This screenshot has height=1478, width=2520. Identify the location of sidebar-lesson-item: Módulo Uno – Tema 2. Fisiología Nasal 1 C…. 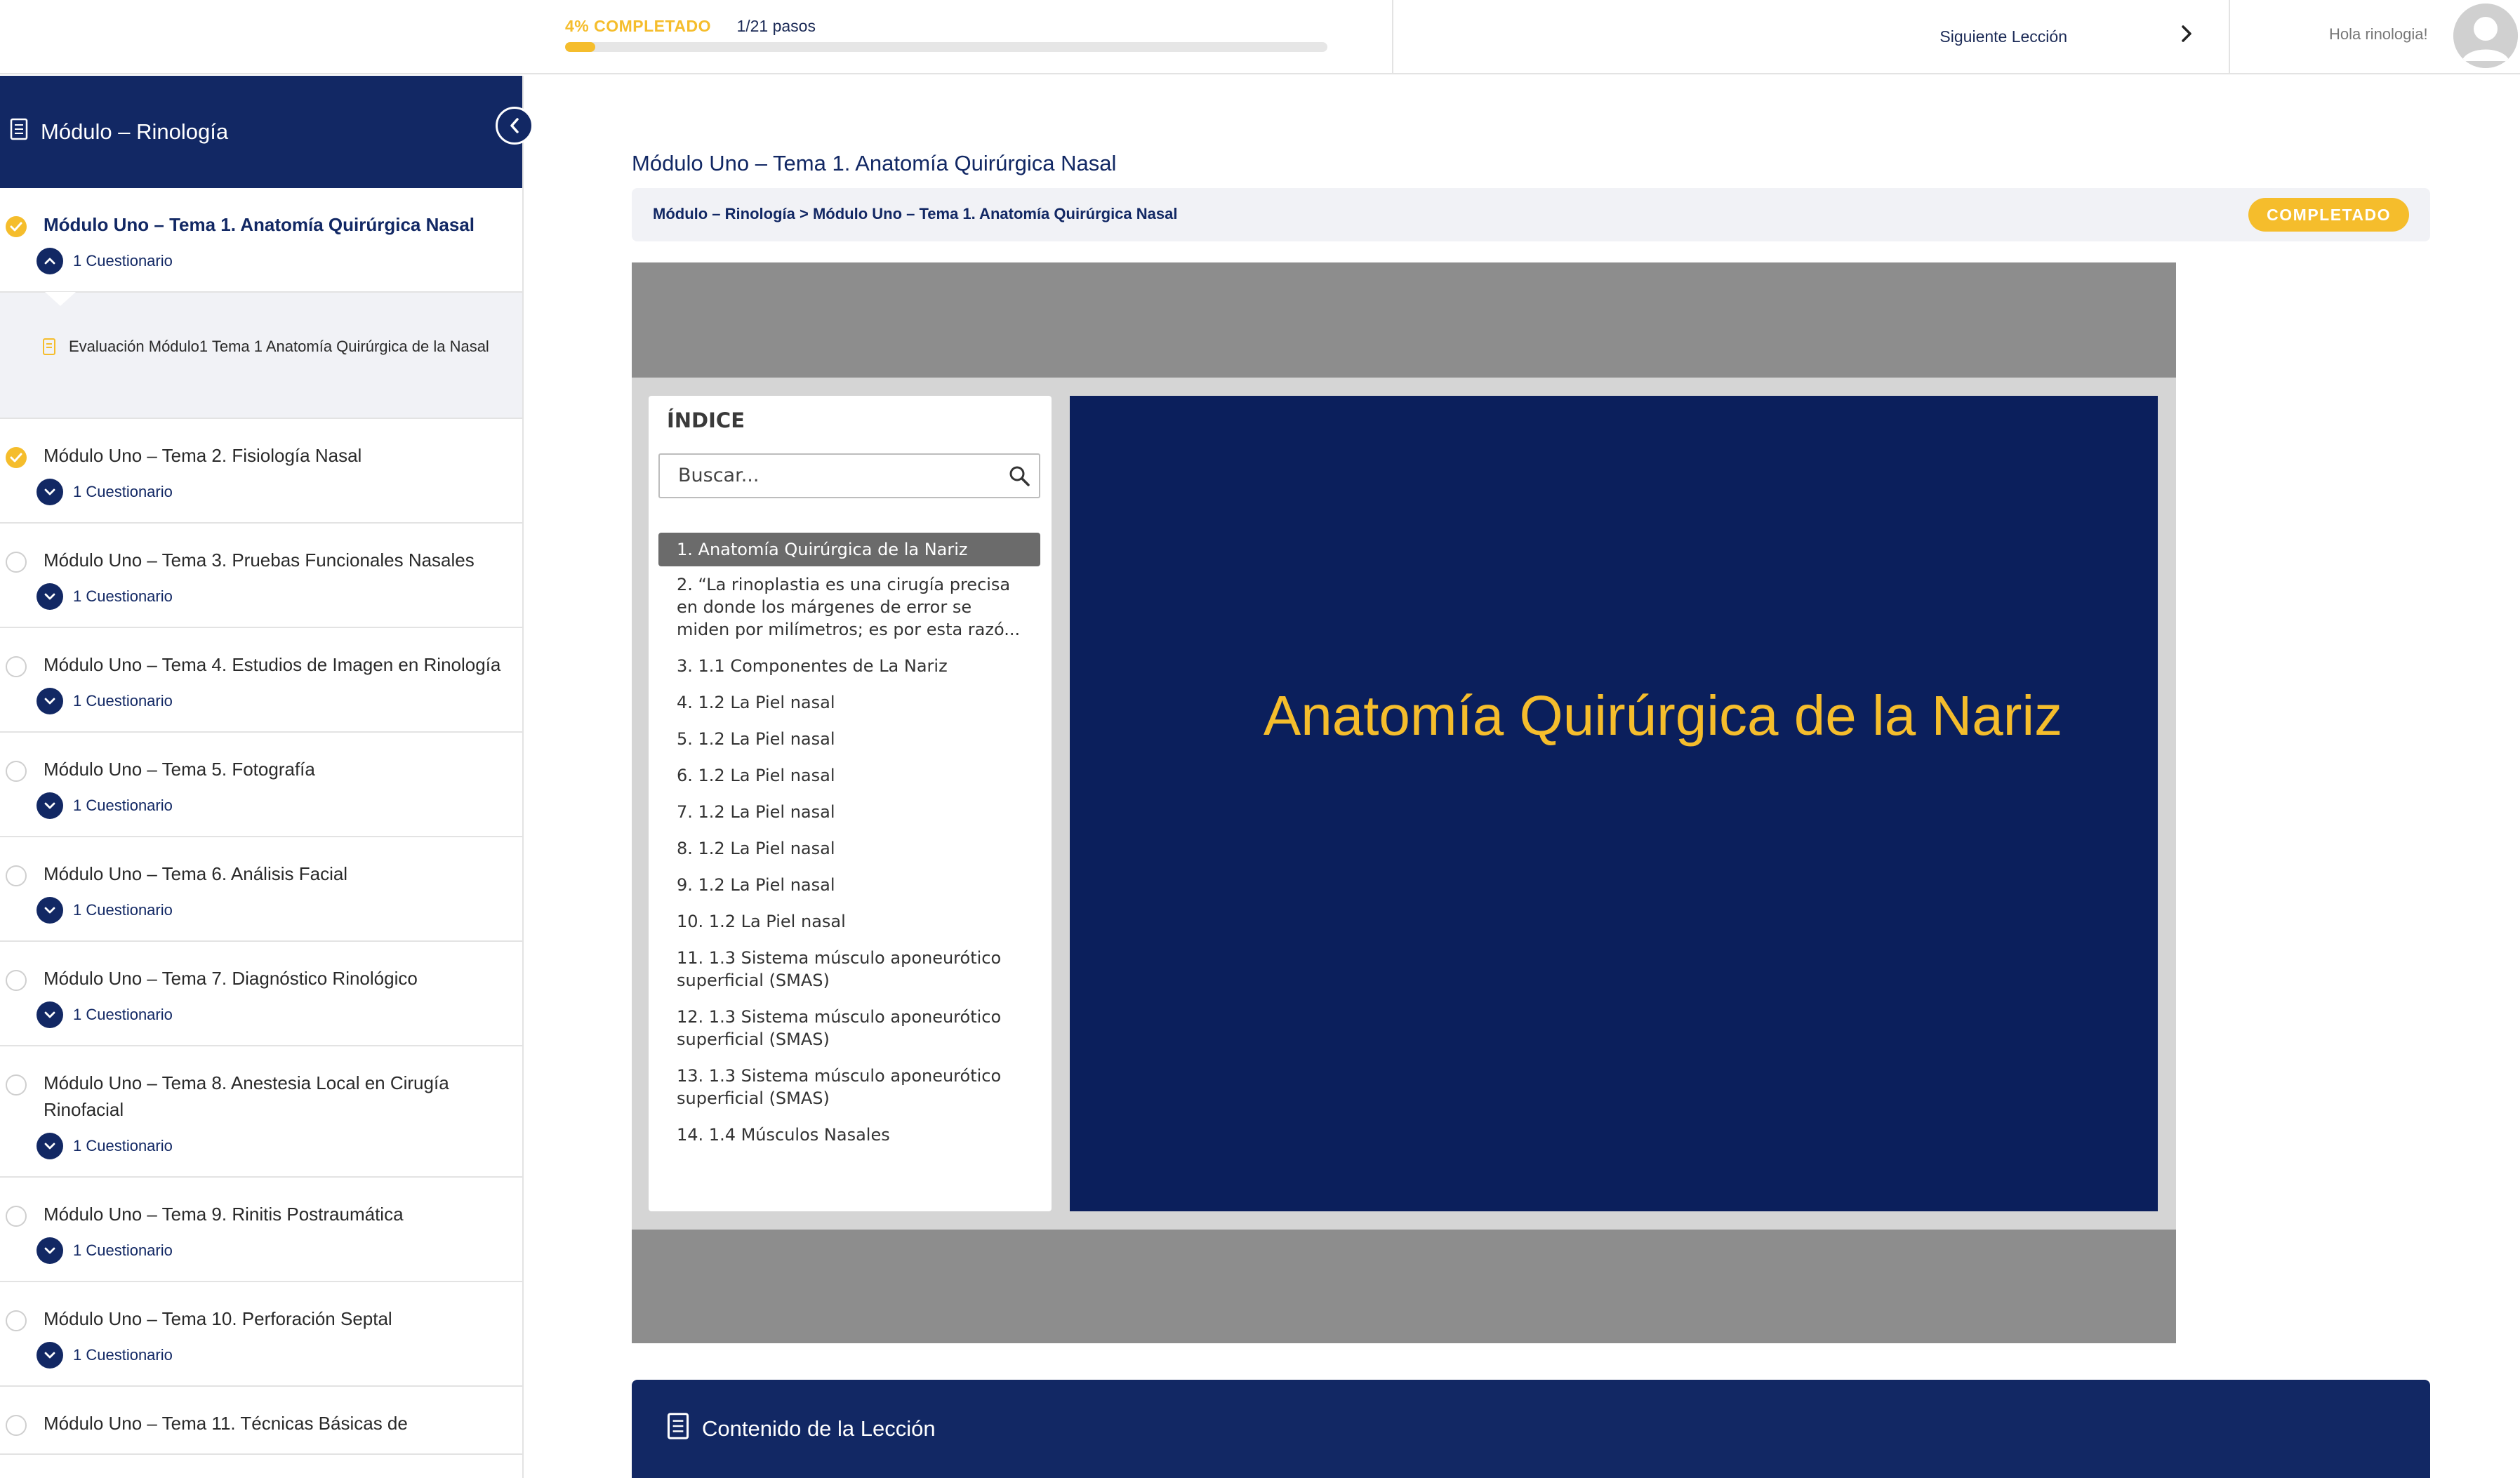
(261, 471).